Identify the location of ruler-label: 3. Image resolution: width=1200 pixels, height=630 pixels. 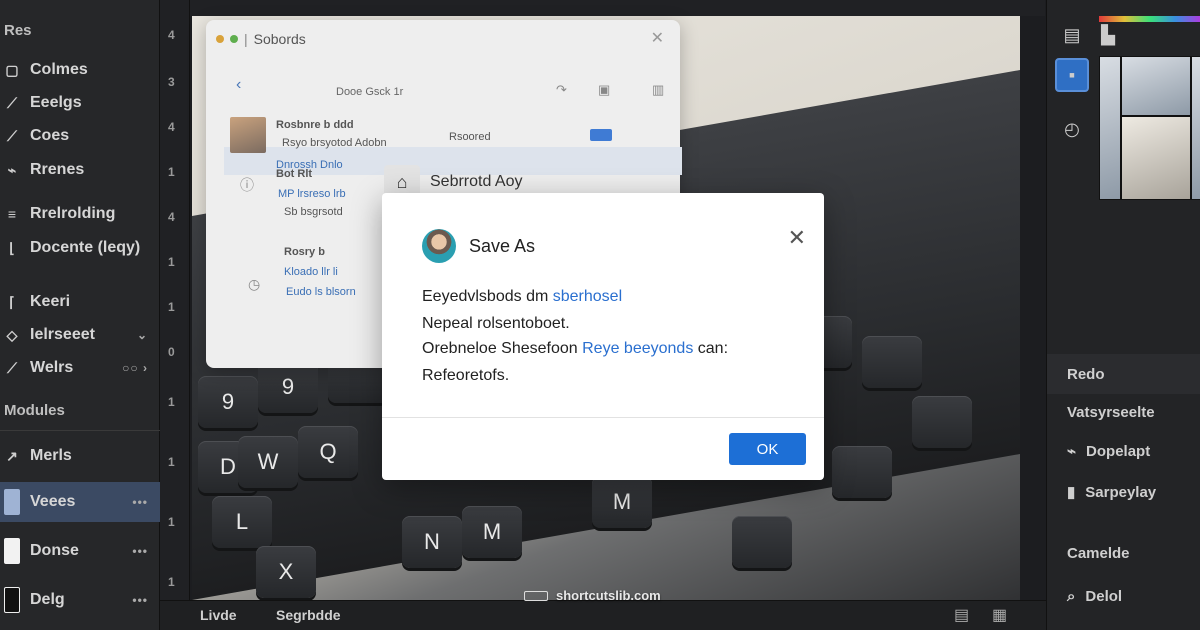
(171, 82).